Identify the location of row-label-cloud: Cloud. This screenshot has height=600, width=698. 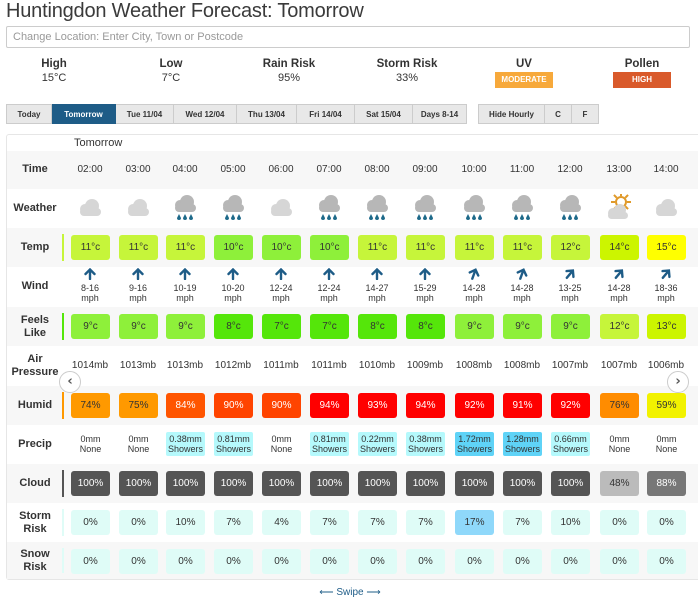
(35, 482).